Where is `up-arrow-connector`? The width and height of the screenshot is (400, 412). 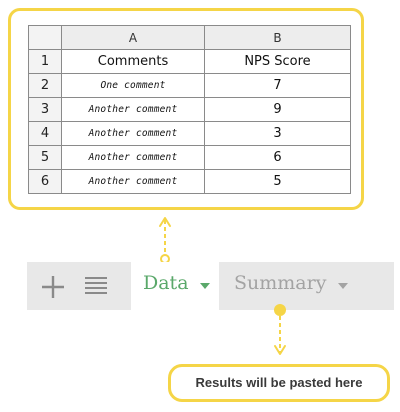
up-arrow-connector is located at coordinates (165, 240).